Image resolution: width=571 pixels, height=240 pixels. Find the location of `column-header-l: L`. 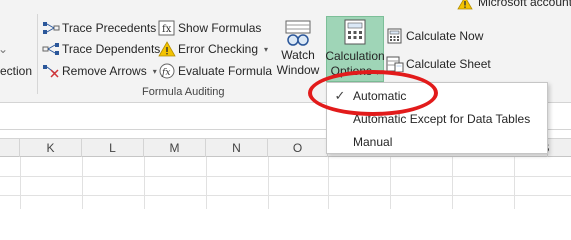

column-header-l: L is located at coordinates (113, 148).